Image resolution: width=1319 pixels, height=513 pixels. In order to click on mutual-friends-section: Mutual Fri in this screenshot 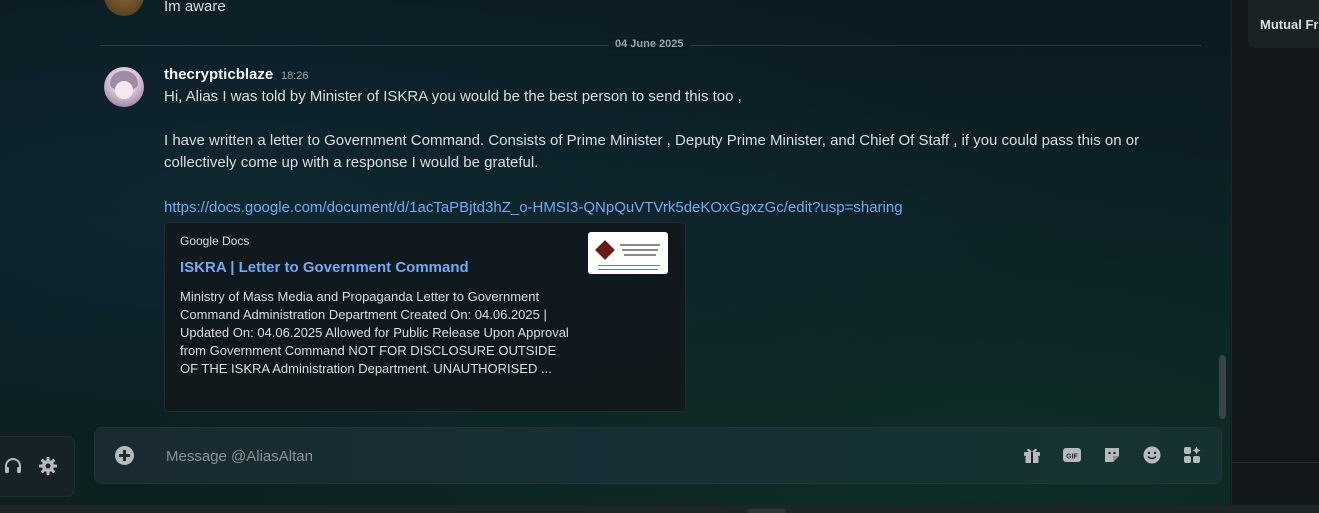, I will do `click(1283, 24)`.